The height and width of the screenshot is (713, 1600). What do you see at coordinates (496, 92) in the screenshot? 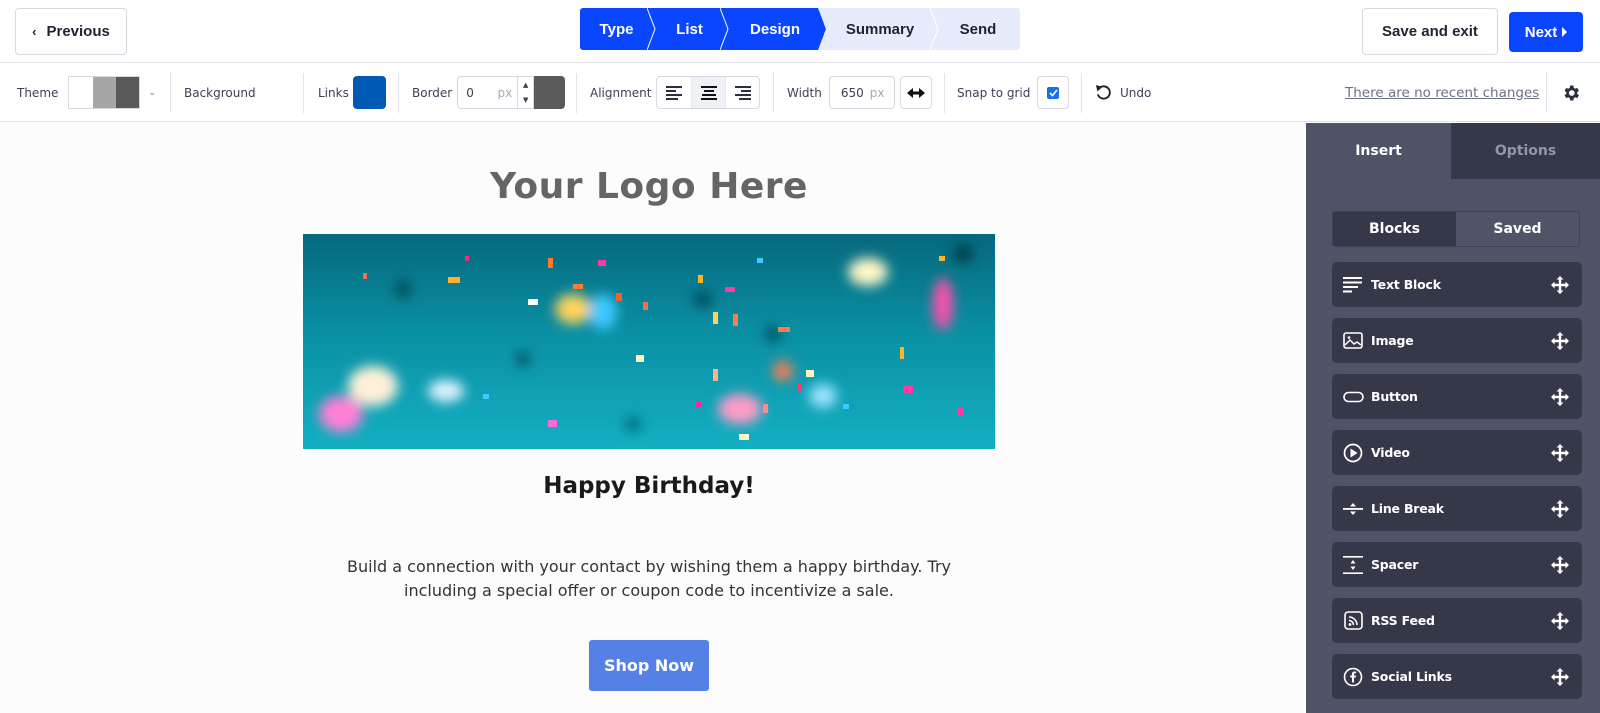
I see `border-width-input: 0 px ▲ ▼` at bounding box center [496, 92].